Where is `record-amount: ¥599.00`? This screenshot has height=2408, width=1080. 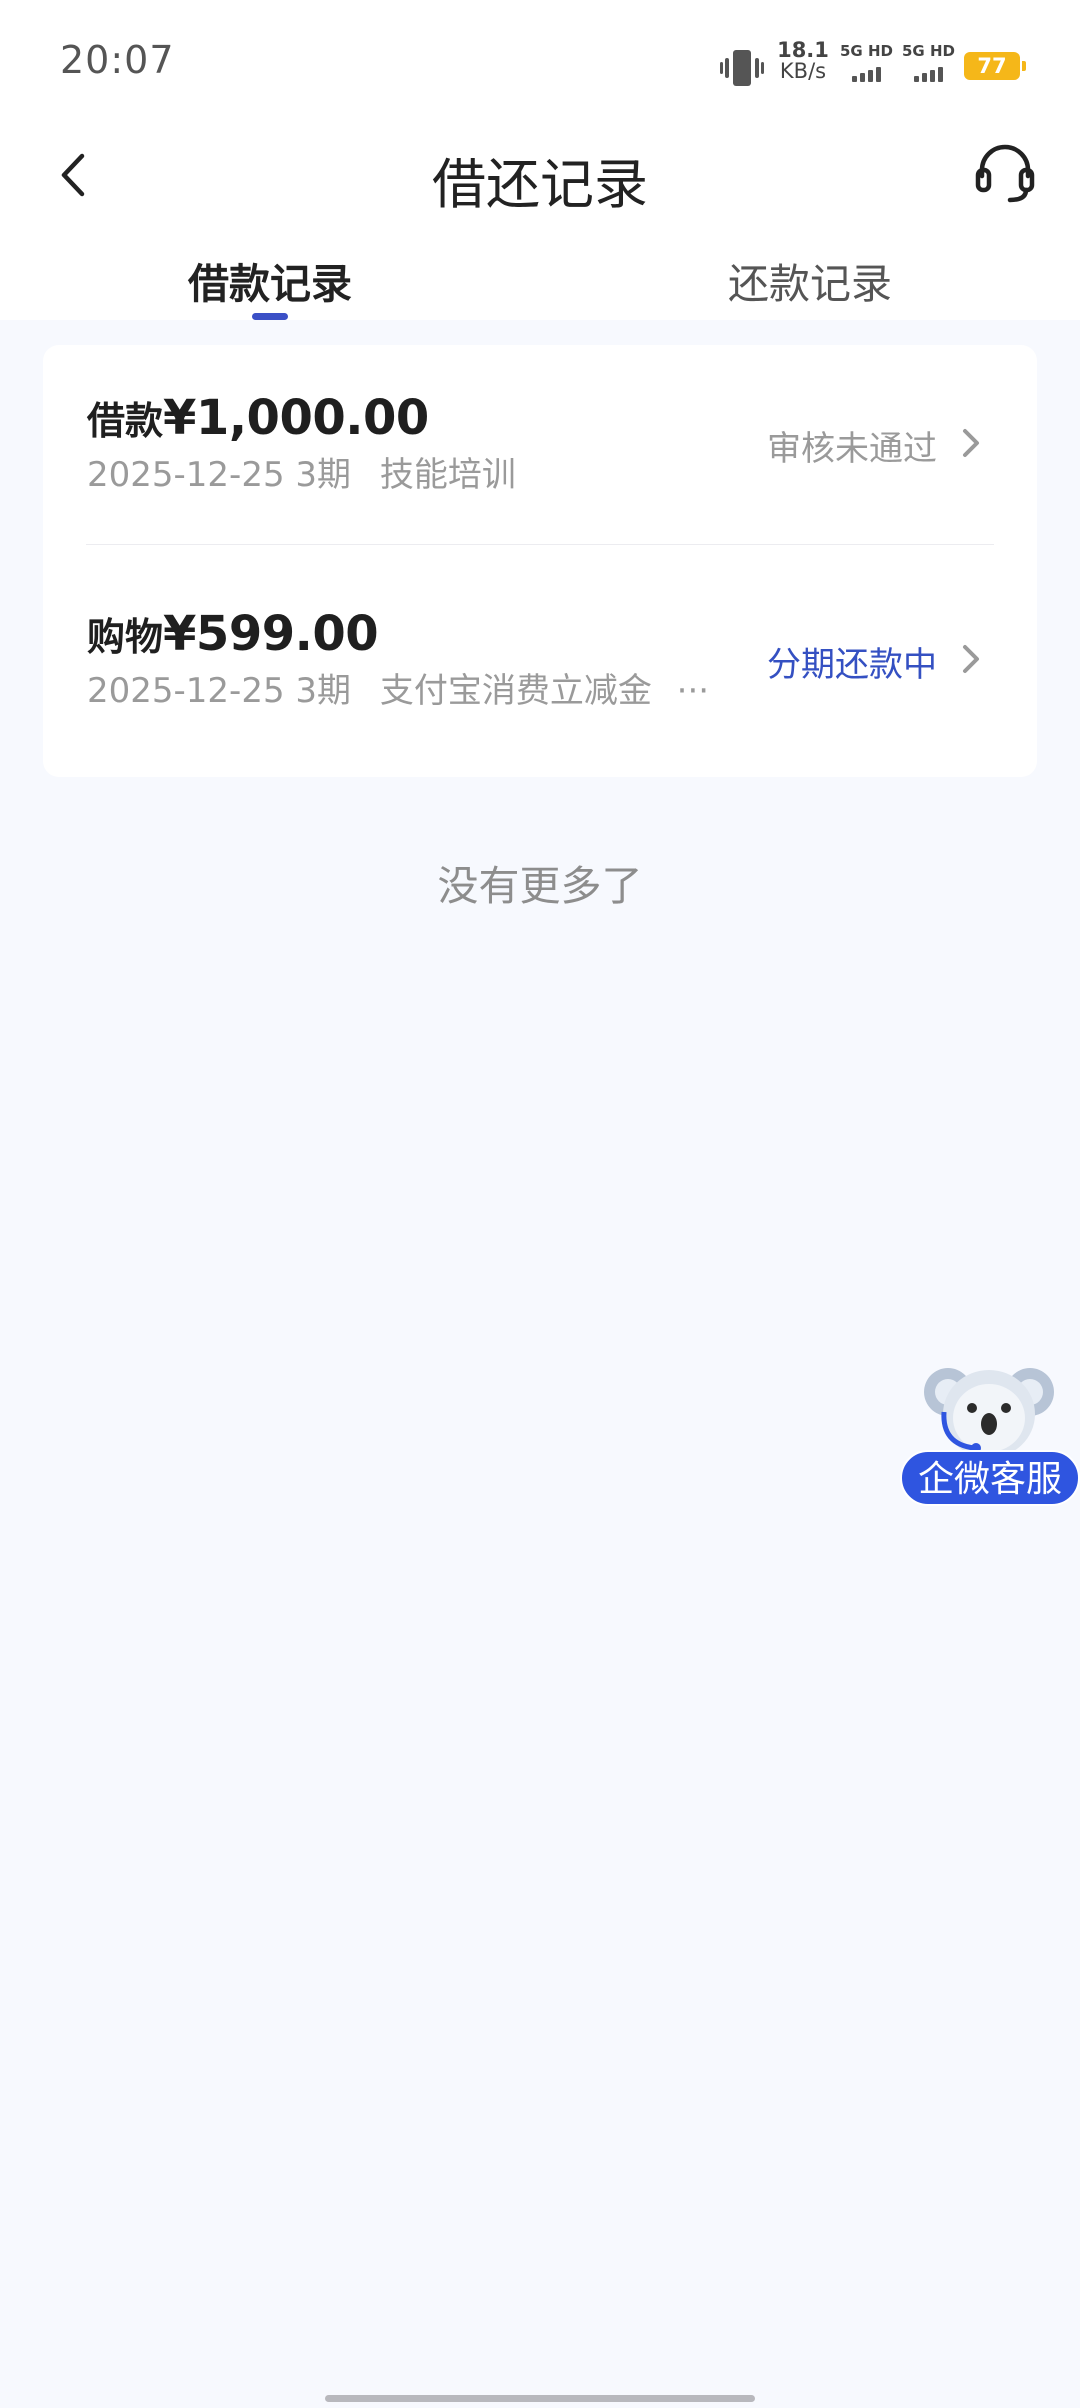 record-amount: ¥599.00 is located at coordinates (271, 634).